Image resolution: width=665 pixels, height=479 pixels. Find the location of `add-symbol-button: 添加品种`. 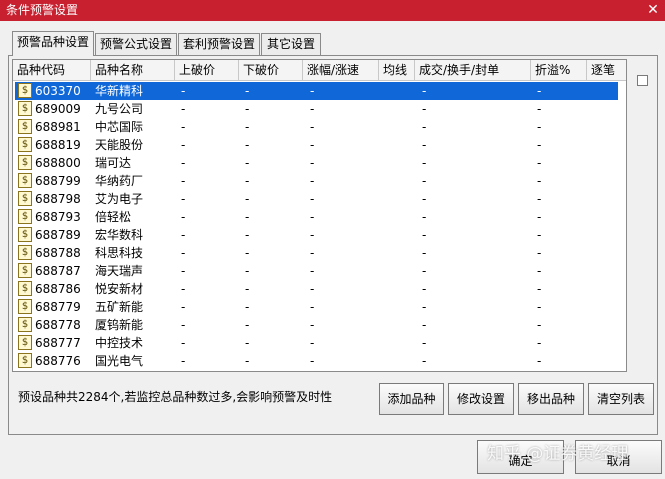

add-symbol-button: 添加品种 is located at coordinates (411, 399).